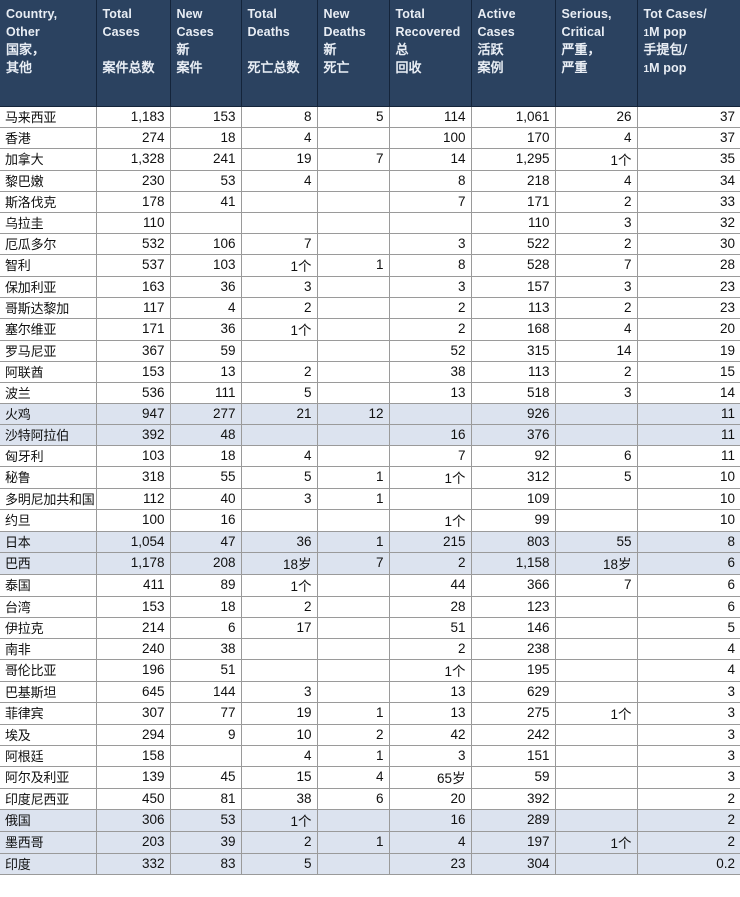 This screenshot has width=740, height=897. I want to click on table-row: 南非 240 38 2 238 4, so click(370, 648).